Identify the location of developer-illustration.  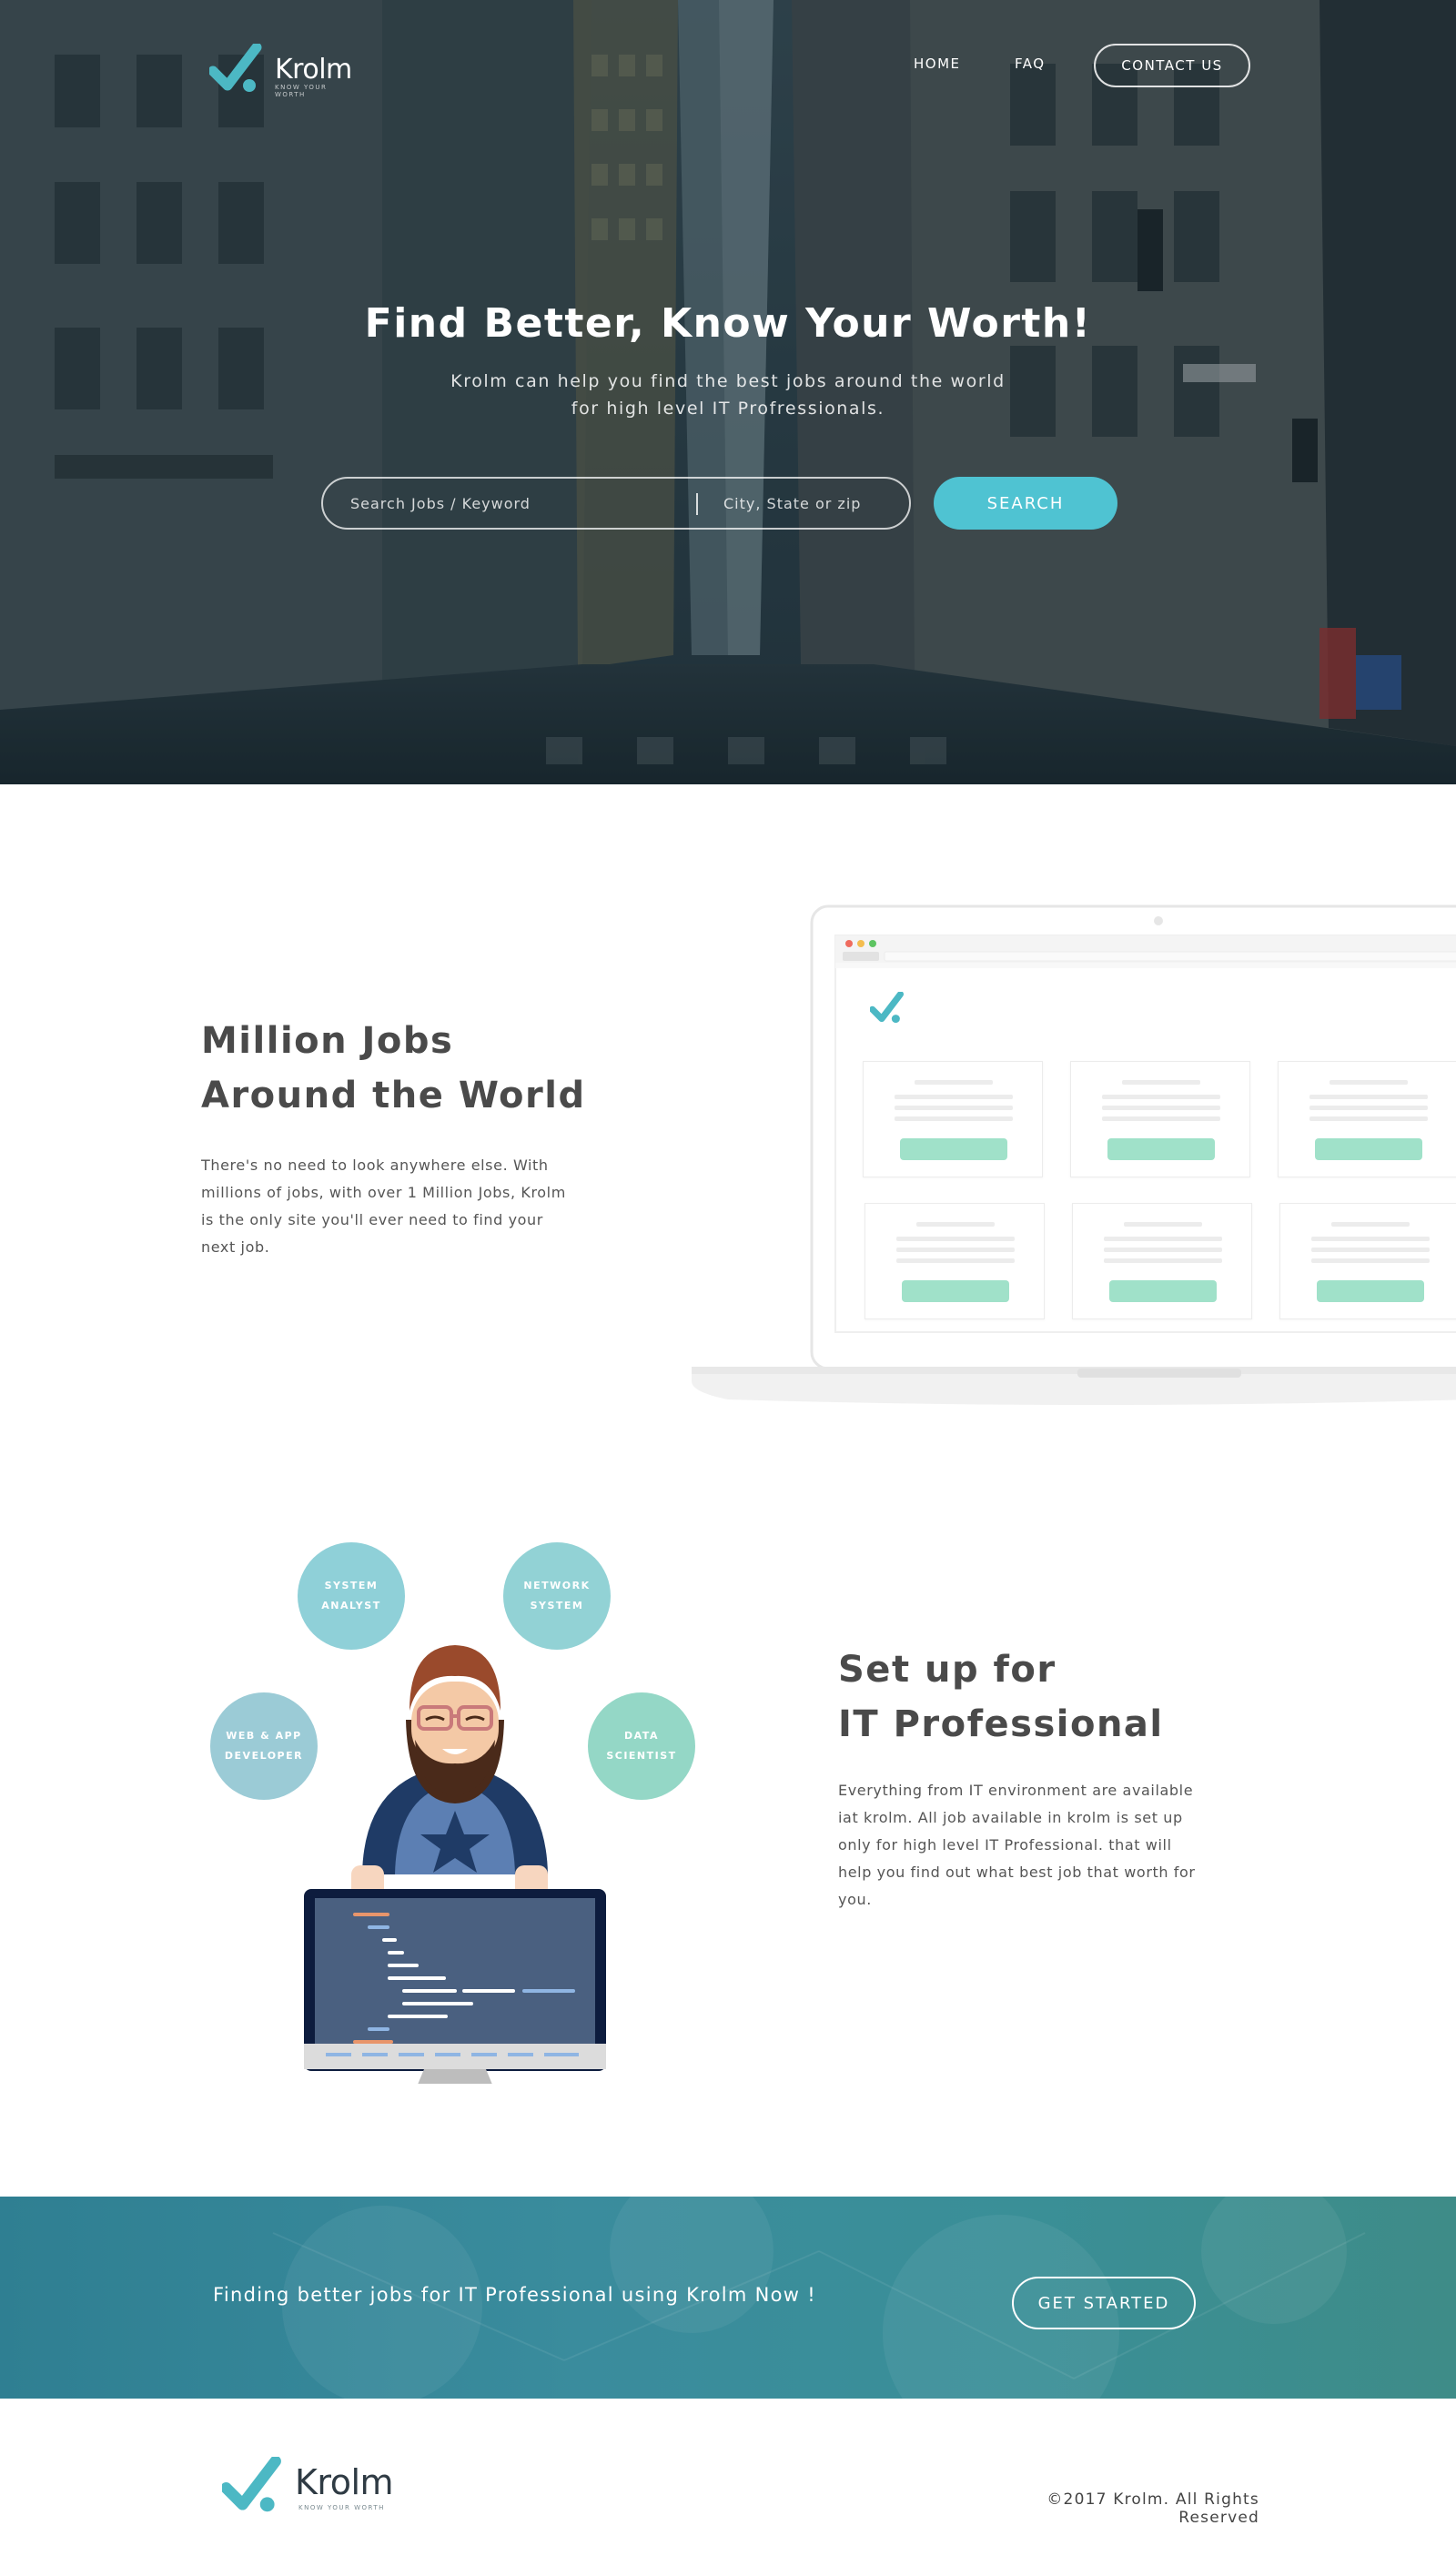
(455, 1865).